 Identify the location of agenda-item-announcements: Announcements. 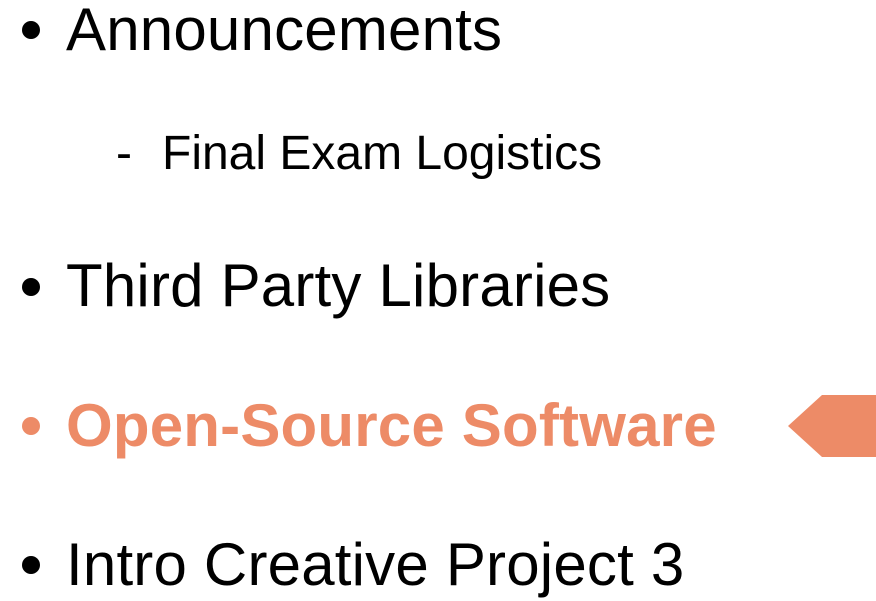
(284, 31).